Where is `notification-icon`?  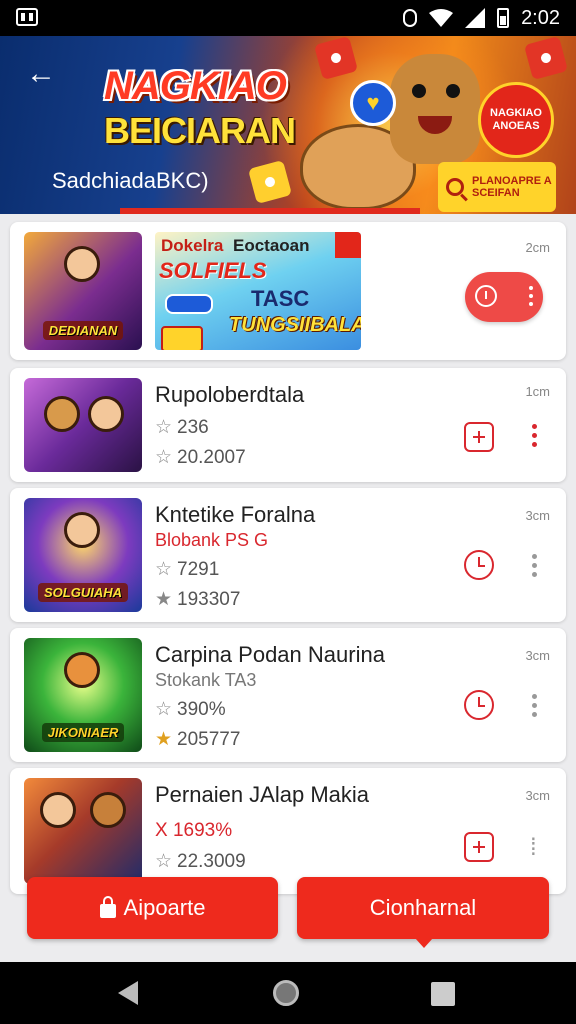
notification-icon is located at coordinates (27, 17).